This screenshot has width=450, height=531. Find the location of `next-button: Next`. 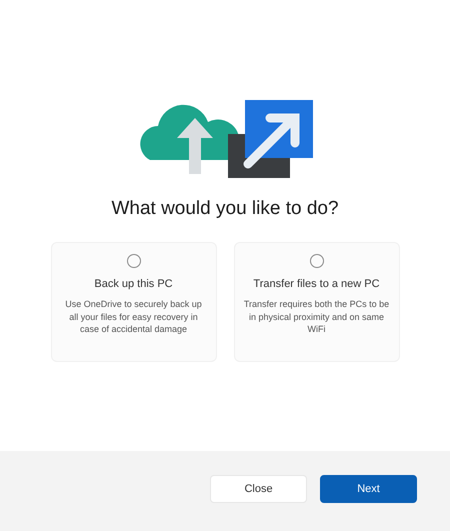

next-button: Next is located at coordinates (368, 489).